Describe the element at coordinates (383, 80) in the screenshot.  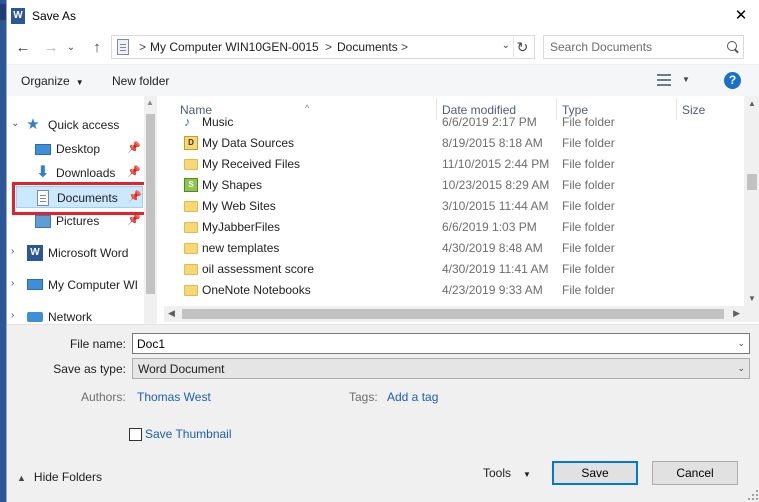
I see `command-toolbar: Organize ▼ New folder ▼ ?` at that location.